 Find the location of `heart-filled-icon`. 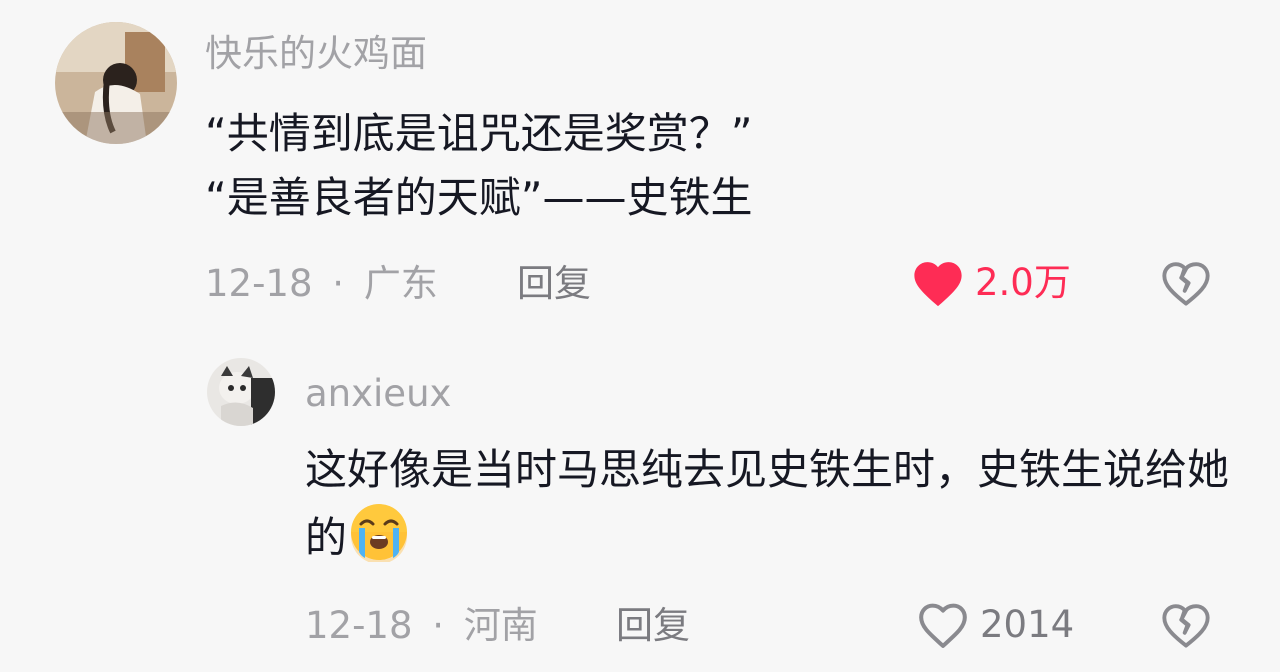

heart-filled-icon is located at coordinates (938, 284).